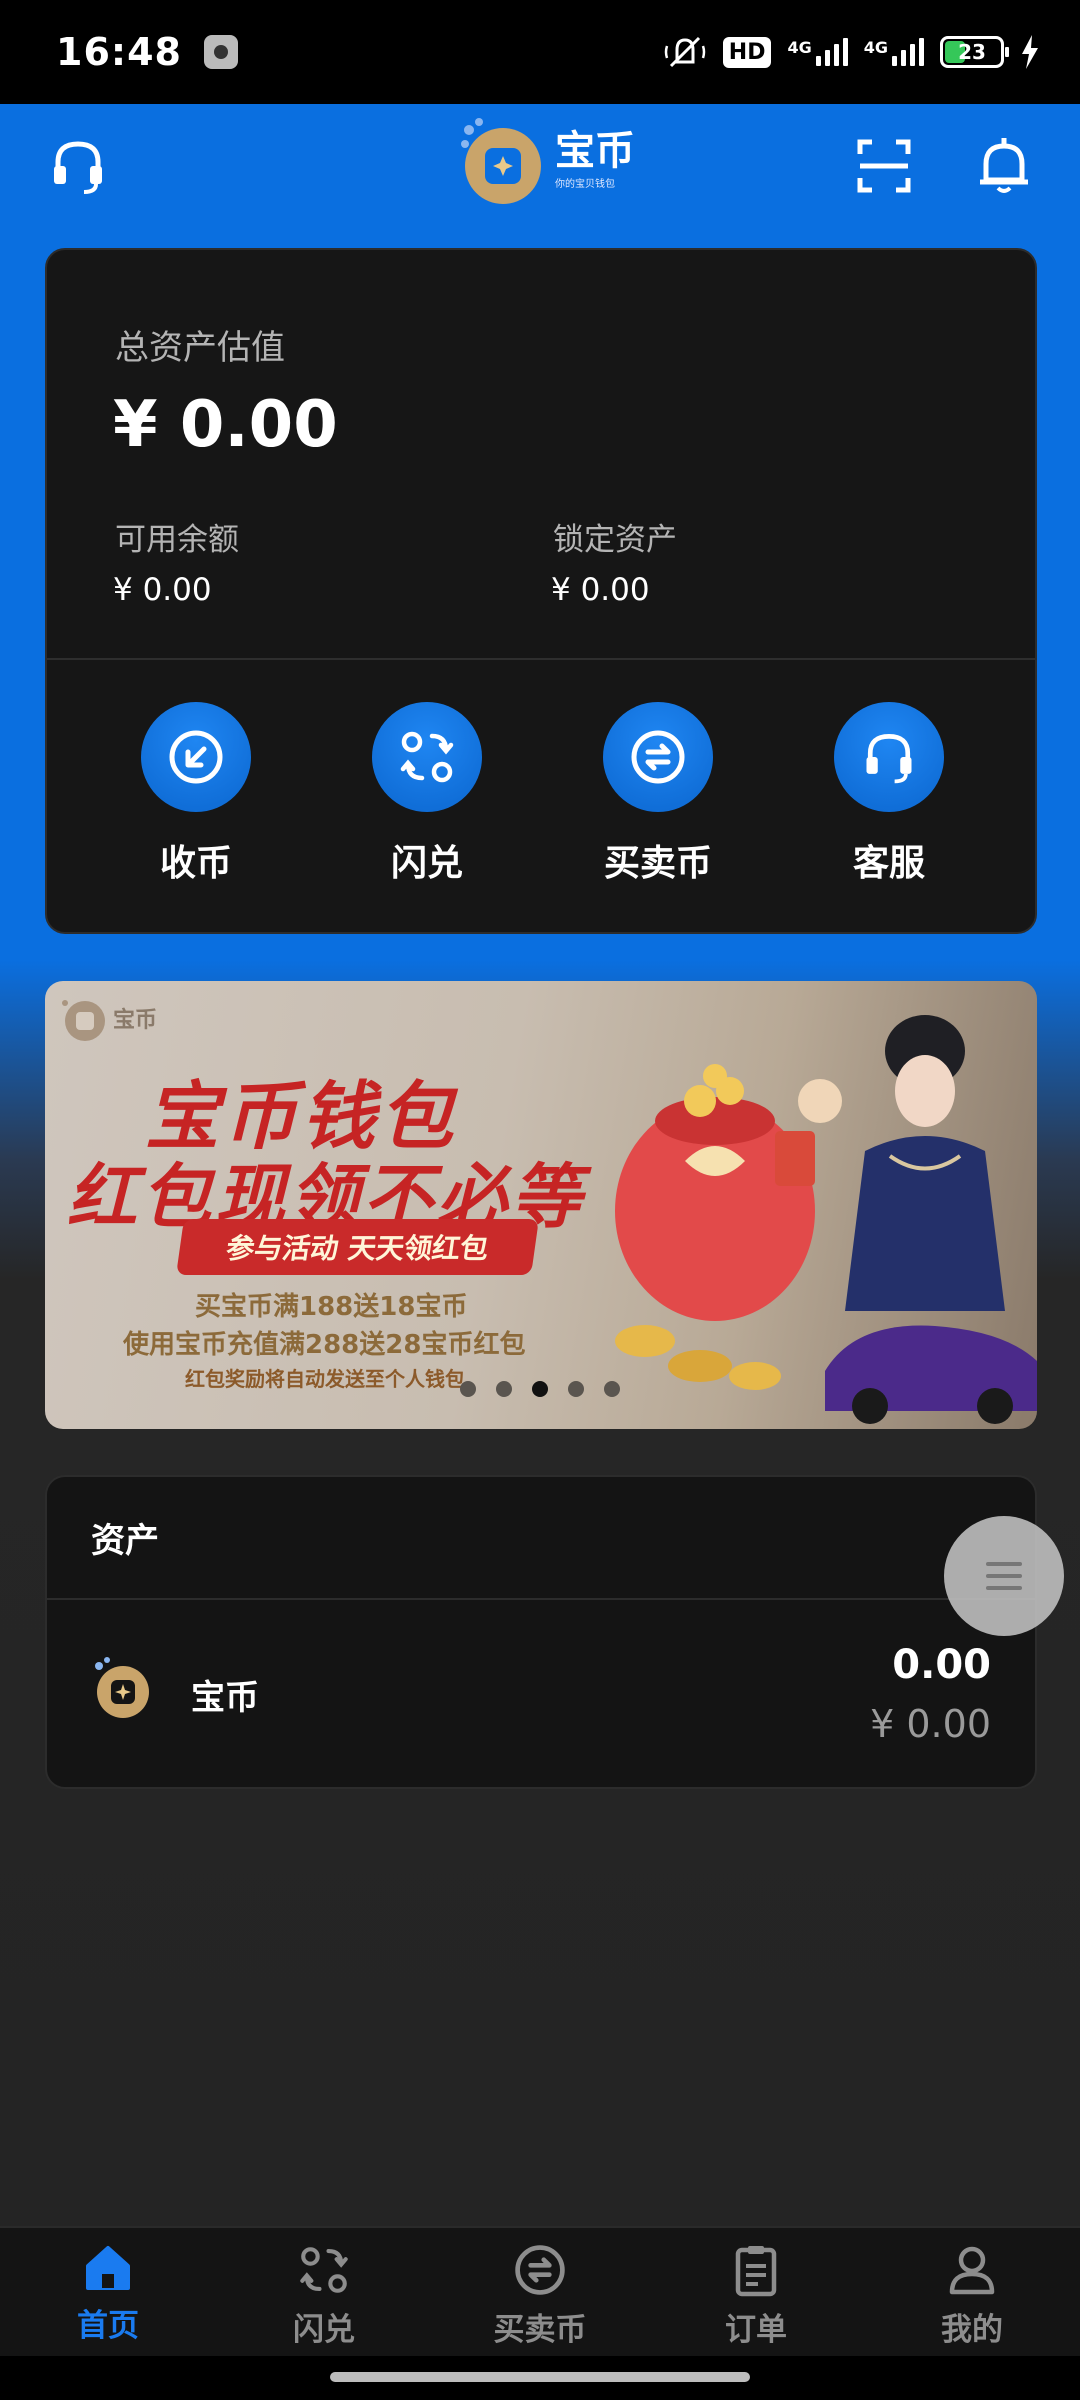 The height and width of the screenshot is (2400, 1080). Describe the element at coordinates (427, 794) in the screenshot. I see `flash-swap-button: 闪兑` at that location.